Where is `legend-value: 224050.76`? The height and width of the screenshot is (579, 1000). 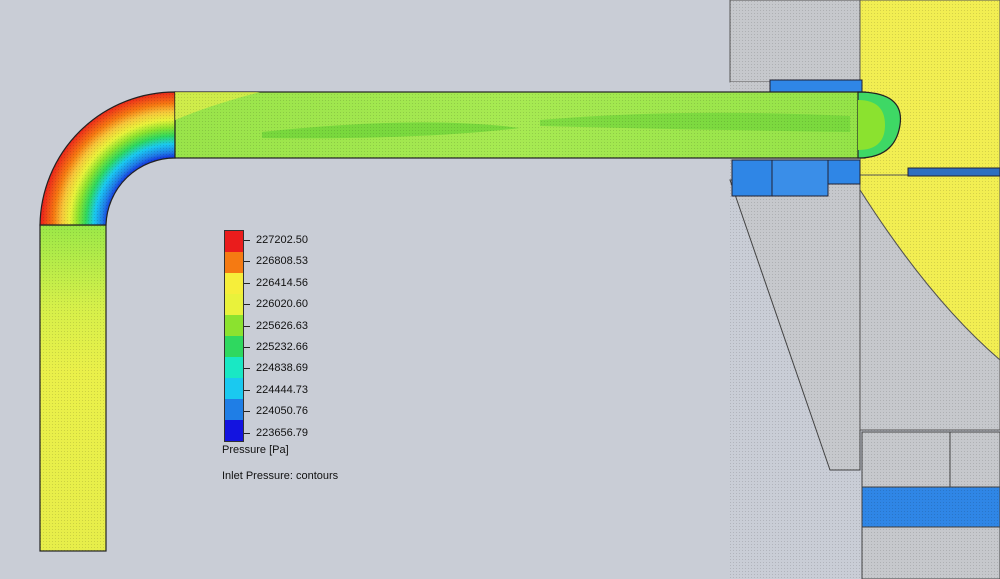 legend-value: 224050.76 is located at coordinates (282, 411).